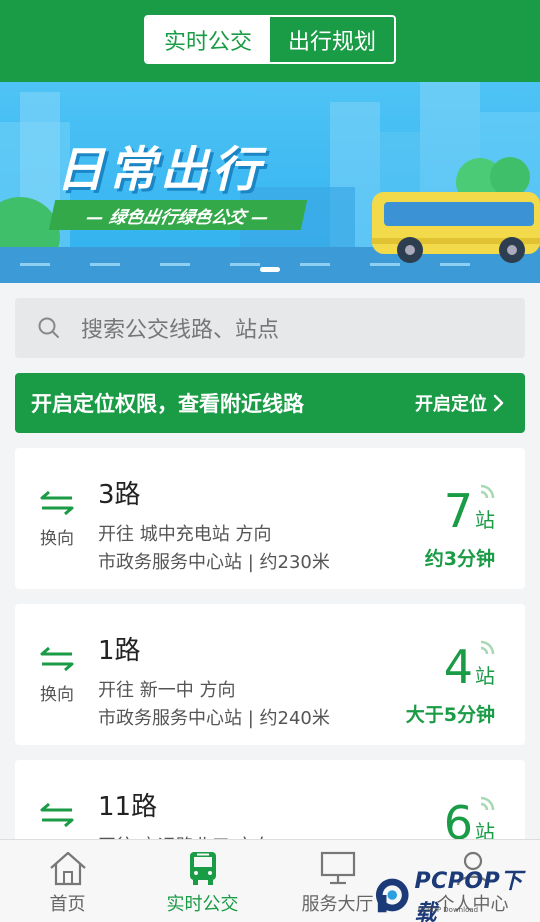  Describe the element at coordinates (448, 910) in the screenshot. I see `watermark-subtext: PCPOP Download` at that location.